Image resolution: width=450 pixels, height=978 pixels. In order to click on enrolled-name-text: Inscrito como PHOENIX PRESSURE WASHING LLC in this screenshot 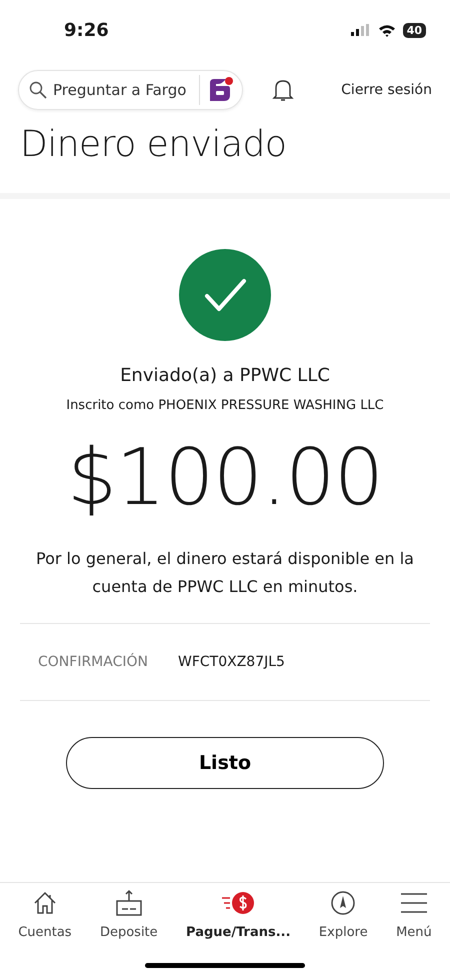, I will do `click(225, 405)`.